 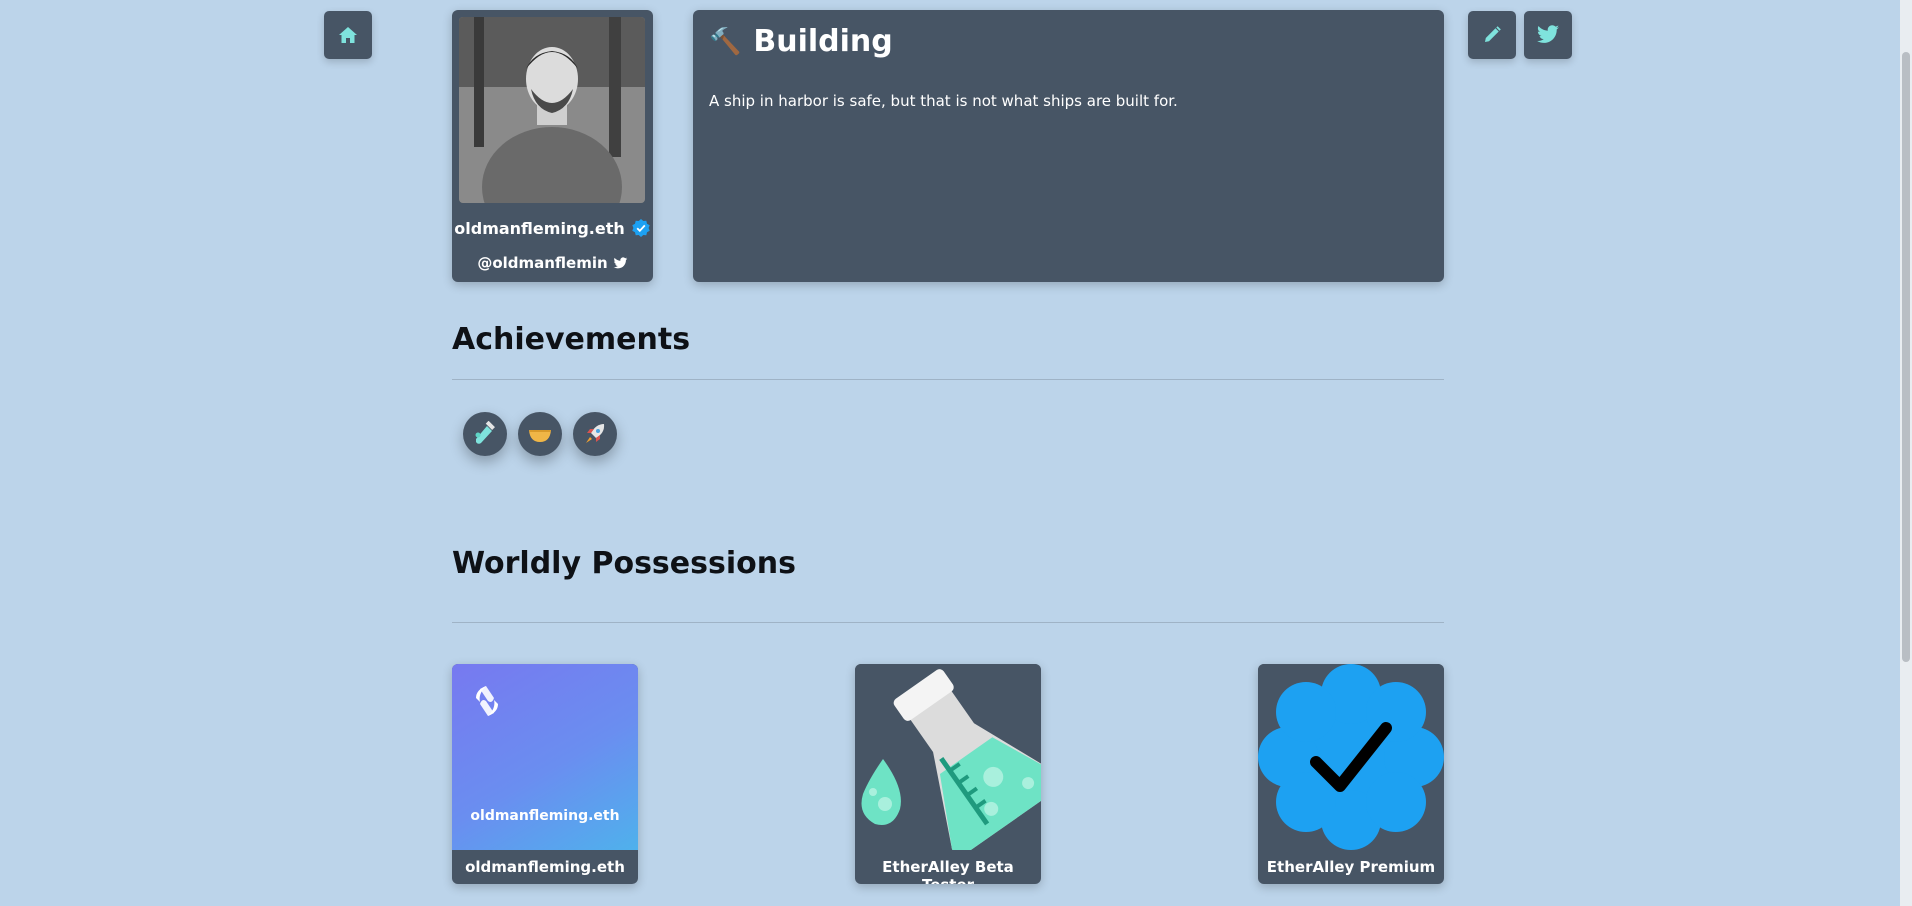 I want to click on home-icon, so click(x=348, y=35).